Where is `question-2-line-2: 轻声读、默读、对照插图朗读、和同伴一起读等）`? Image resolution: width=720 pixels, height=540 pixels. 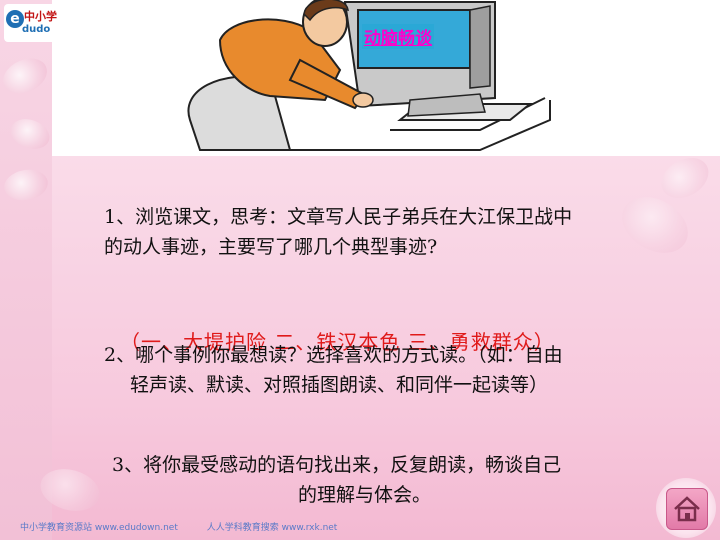
question-2-line-2: 轻声读、默读、对照插图朗读、和同伴一起读等） is located at coordinates (339, 385).